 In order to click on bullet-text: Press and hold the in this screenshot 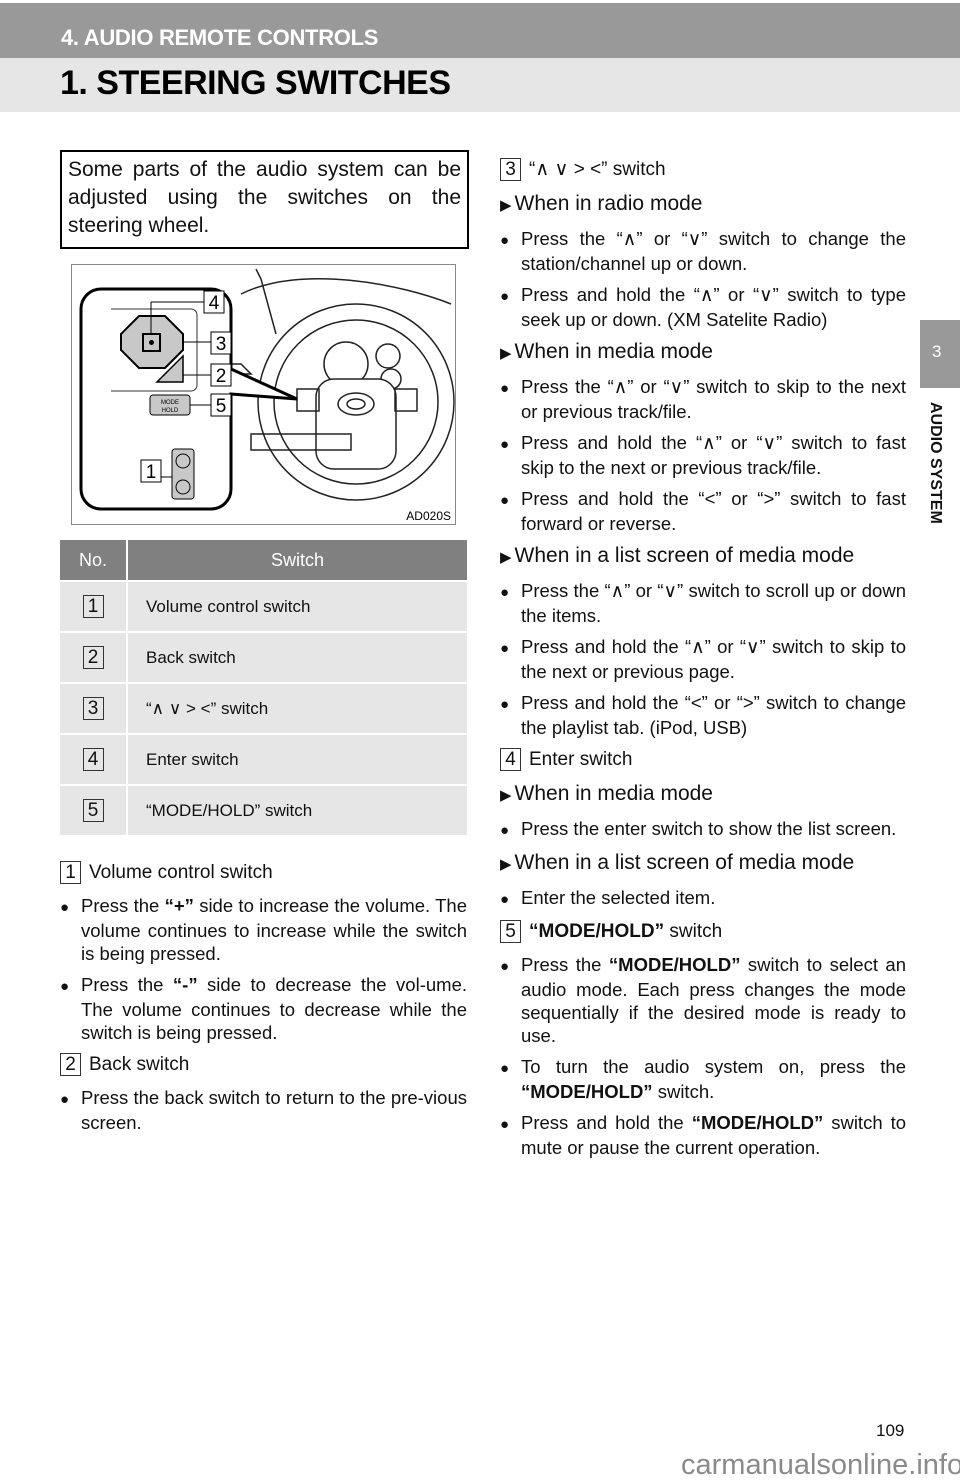, I will do `click(606, 1122)`.